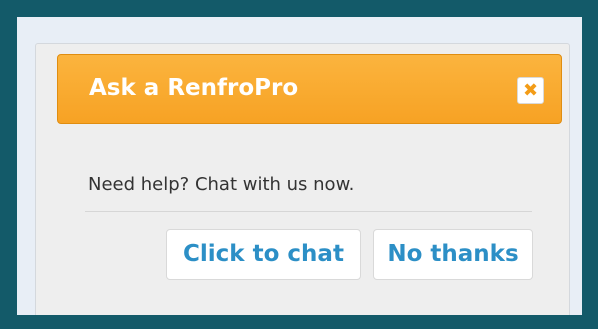  Describe the element at coordinates (308, 211) in the screenshot. I see `divider` at that location.